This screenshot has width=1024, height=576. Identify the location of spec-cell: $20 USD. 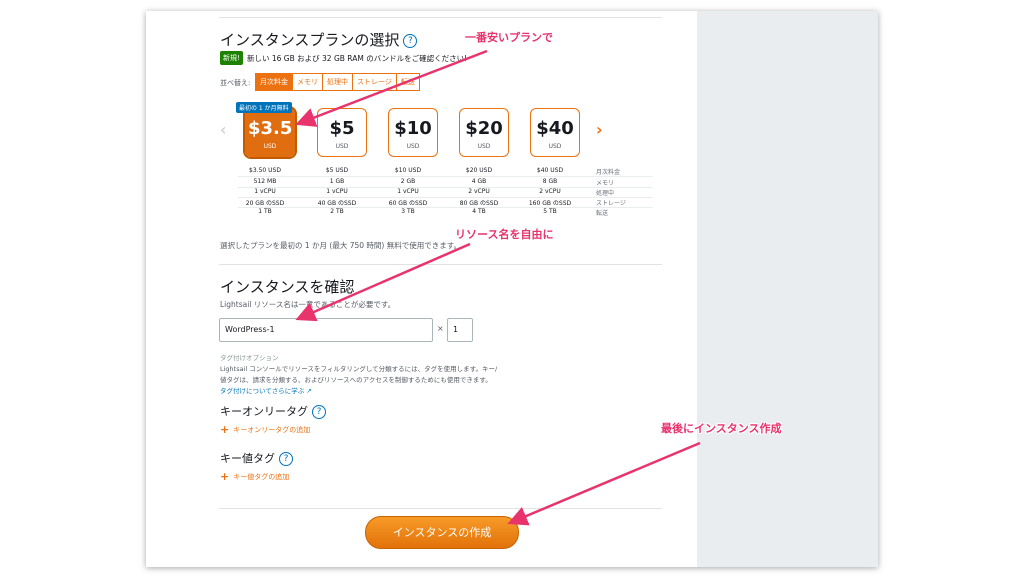
(479, 170).